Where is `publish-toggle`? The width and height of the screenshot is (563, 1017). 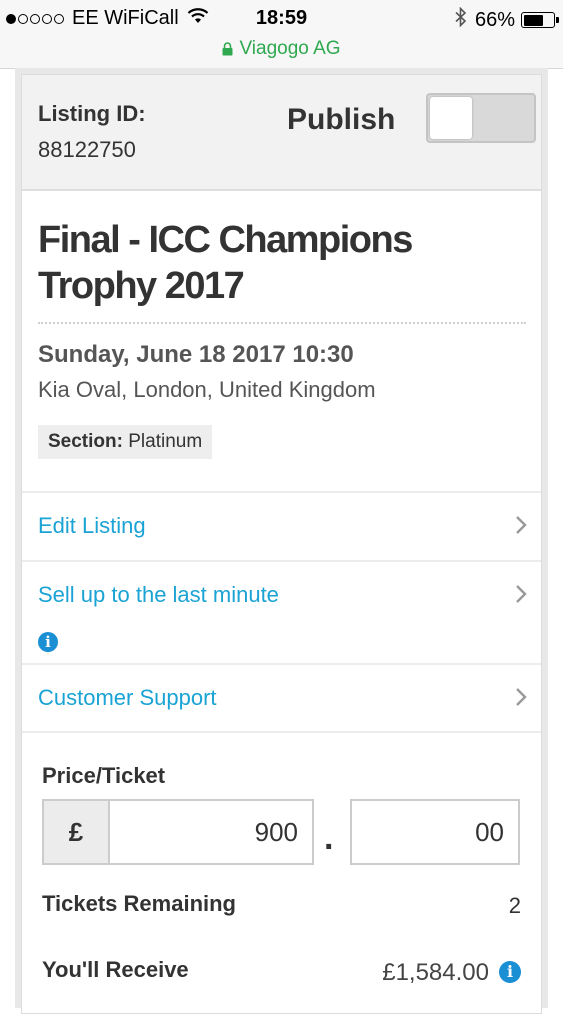
publish-toggle is located at coordinates (481, 118).